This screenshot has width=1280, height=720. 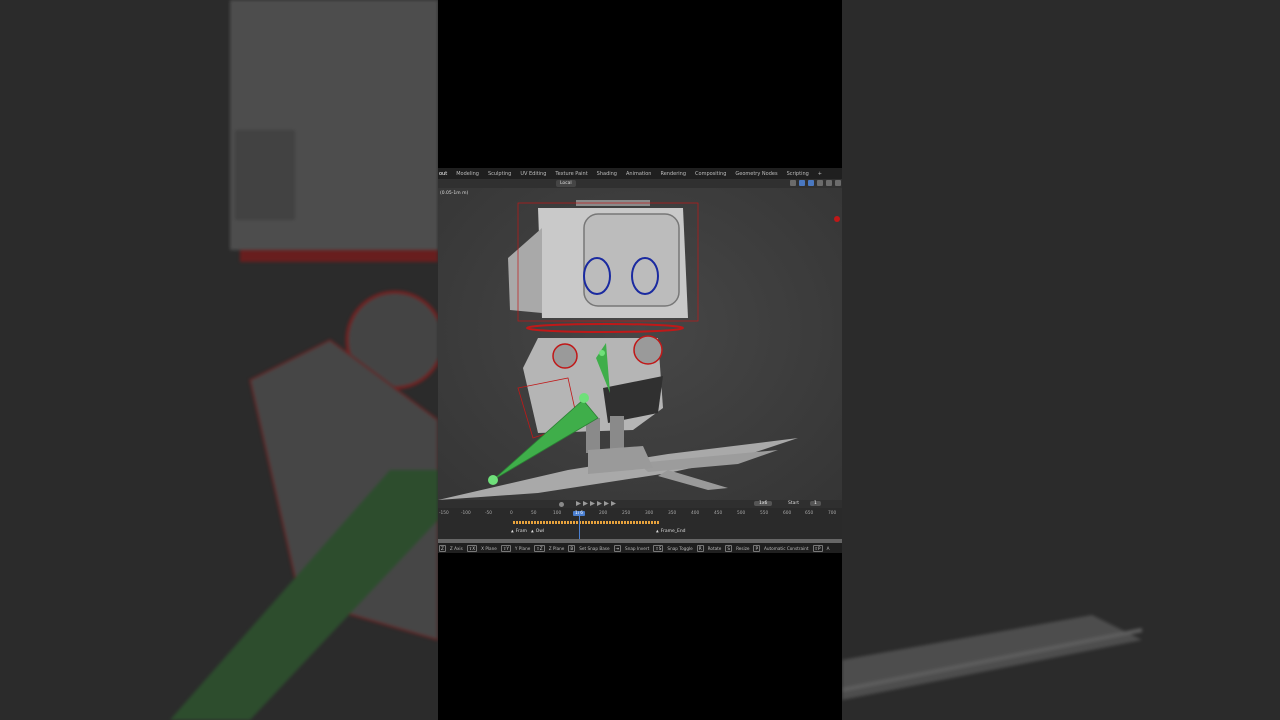 What do you see at coordinates (566, 183) in the screenshot?
I see `transform-orientation-dropdown: Local` at bounding box center [566, 183].